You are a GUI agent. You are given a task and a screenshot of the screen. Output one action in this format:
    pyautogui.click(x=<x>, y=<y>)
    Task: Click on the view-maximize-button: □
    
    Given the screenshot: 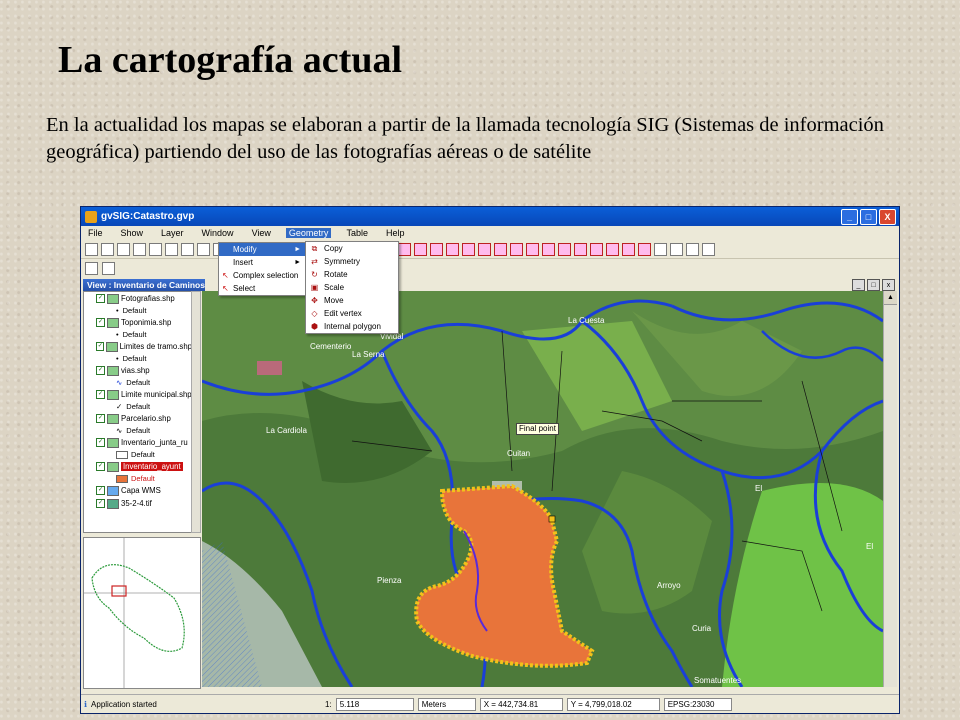 What is the action you would take?
    pyautogui.click(x=873, y=285)
    